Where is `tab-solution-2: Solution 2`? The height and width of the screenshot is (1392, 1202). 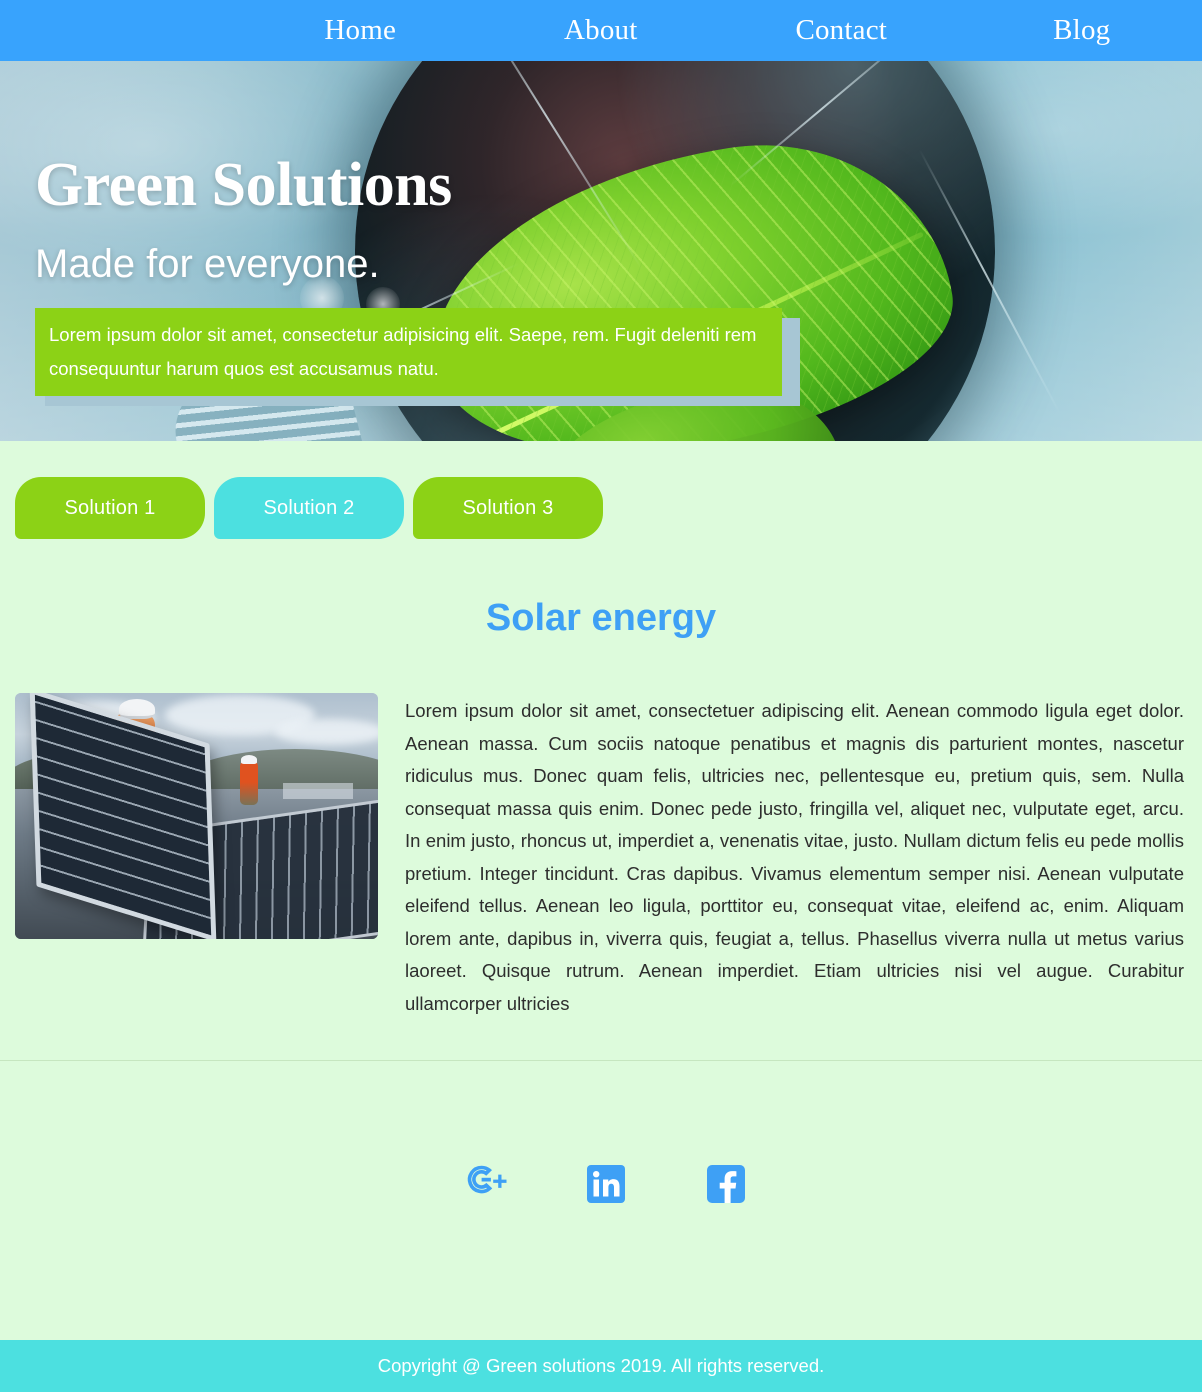
tab-solution-2: Solution 2 is located at coordinates (309, 508).